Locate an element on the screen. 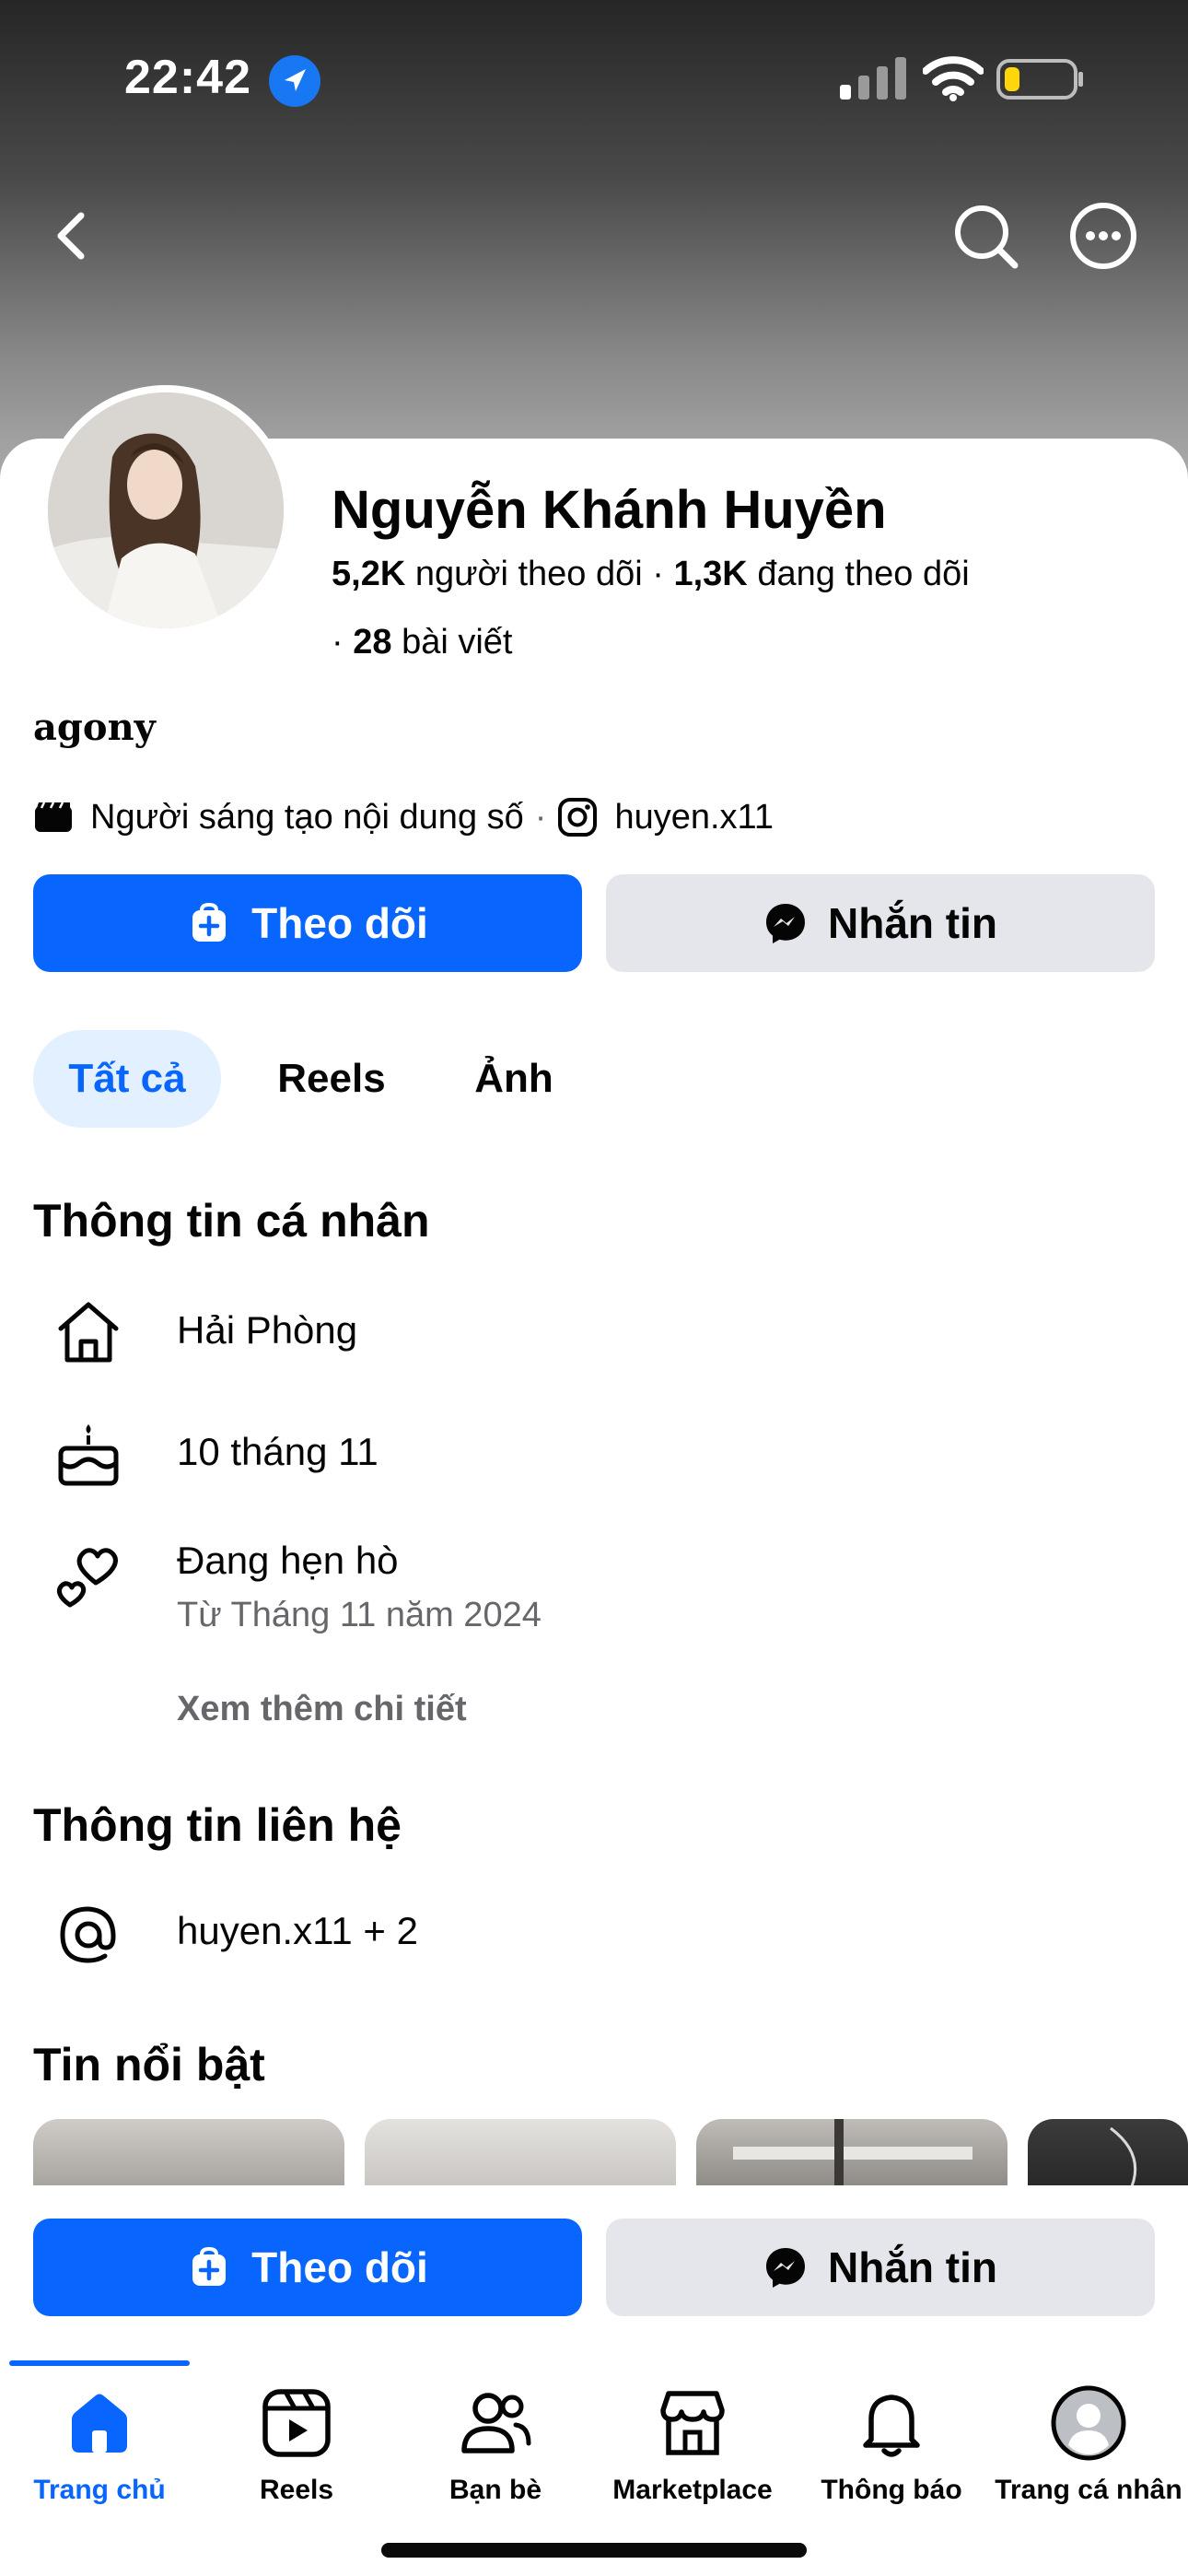  avatar is located at coordinates (166, 510).